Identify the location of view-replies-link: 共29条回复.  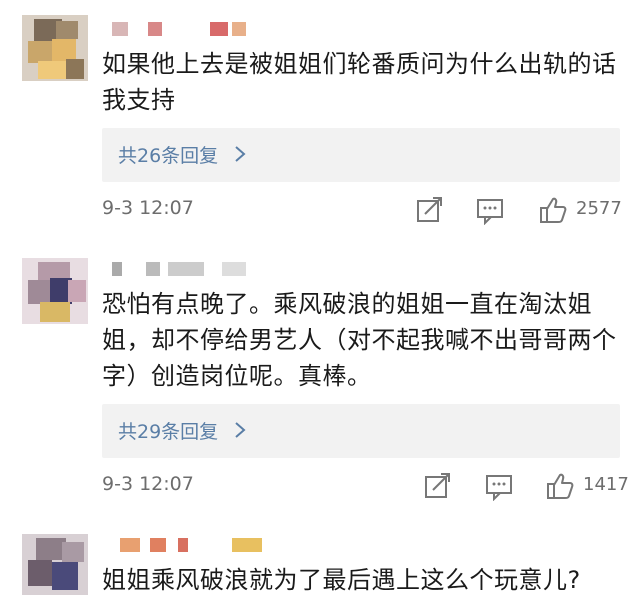
(168, 430).